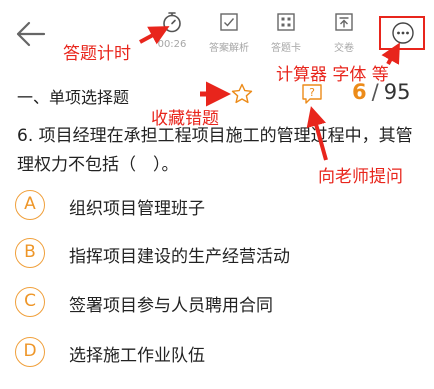  Describe the element at coordinates (360, 177) in the screenshot. I see `annotation-ask-teacher: 向老师提问` at that location.